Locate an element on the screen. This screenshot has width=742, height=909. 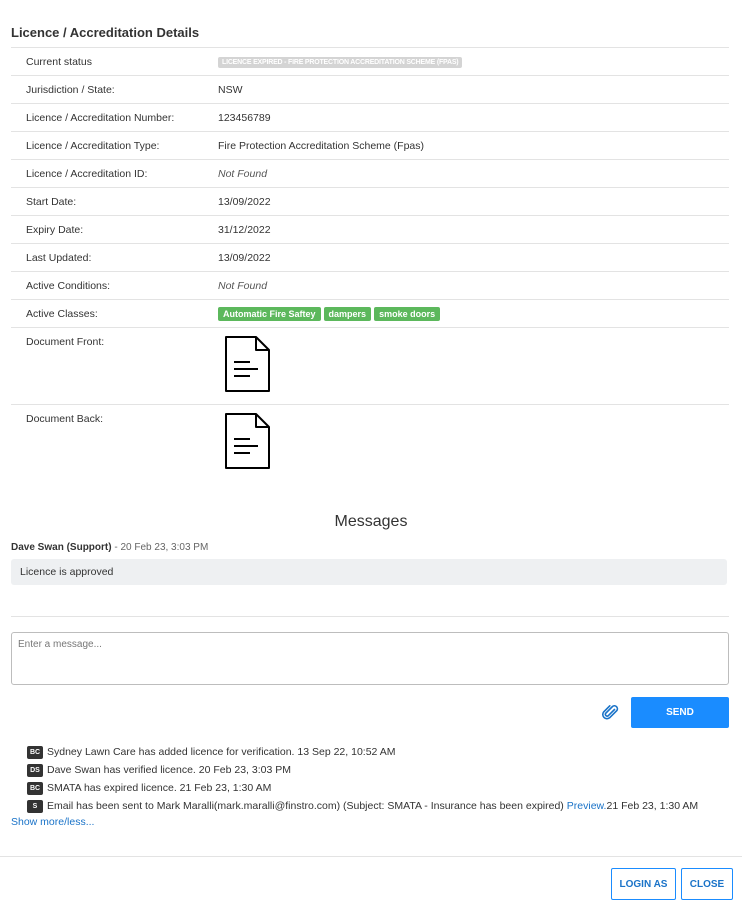
detail-label: Expiry Date: is located at coordinates (55, 229).